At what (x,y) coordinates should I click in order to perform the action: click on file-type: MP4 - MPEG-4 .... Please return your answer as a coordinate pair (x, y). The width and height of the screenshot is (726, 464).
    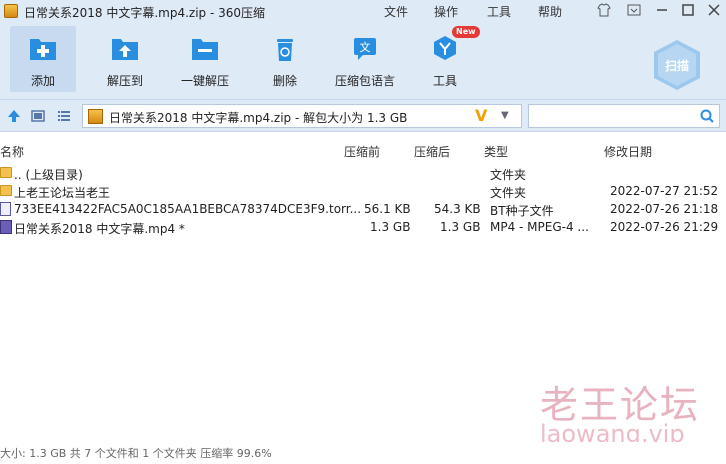
    Looking at the image, I should click on (539, 227).